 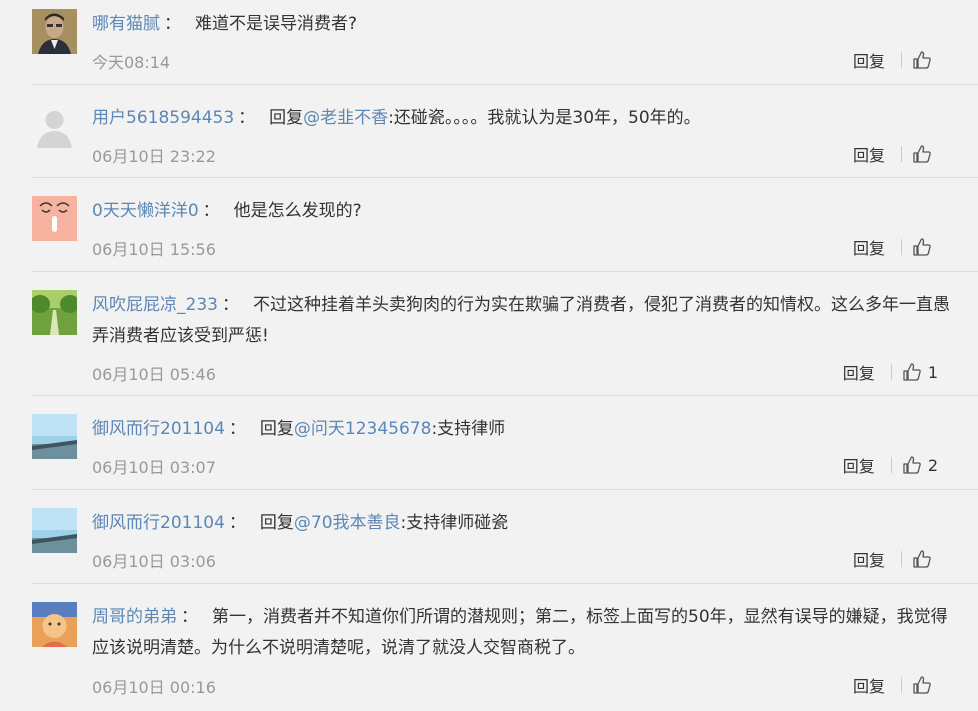 What do you see at coordinates (54, 624) in the screenshot?
I see `colorful-face-avatar` at bounding box center [54, 624].